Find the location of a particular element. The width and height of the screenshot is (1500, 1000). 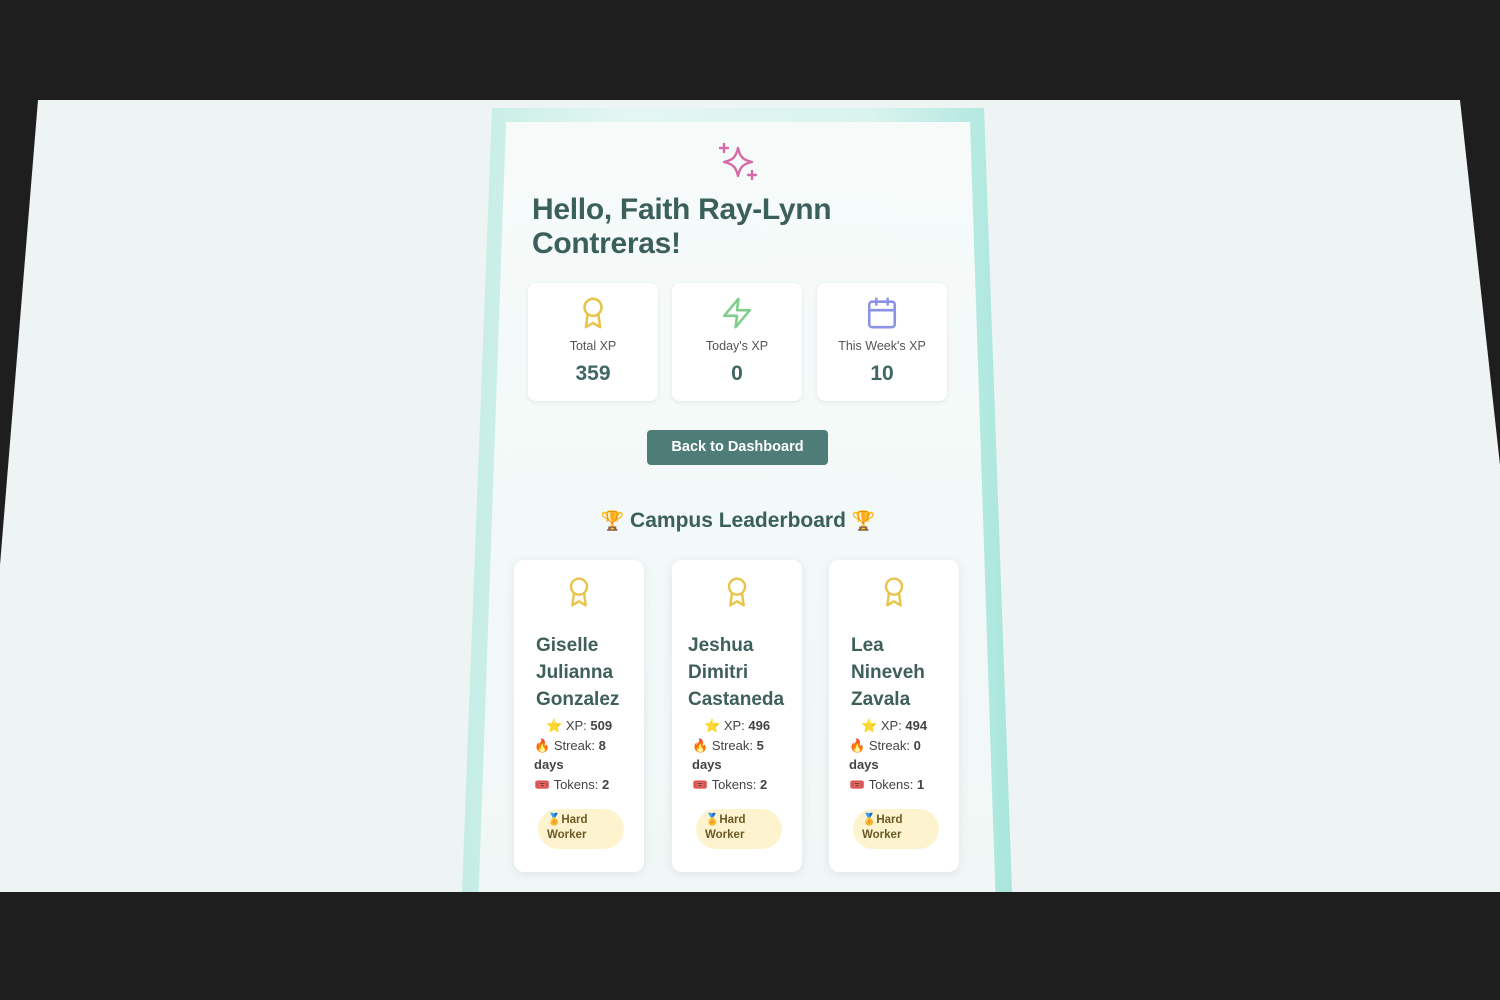

lightning-icon is located at coordinates (737, 313).